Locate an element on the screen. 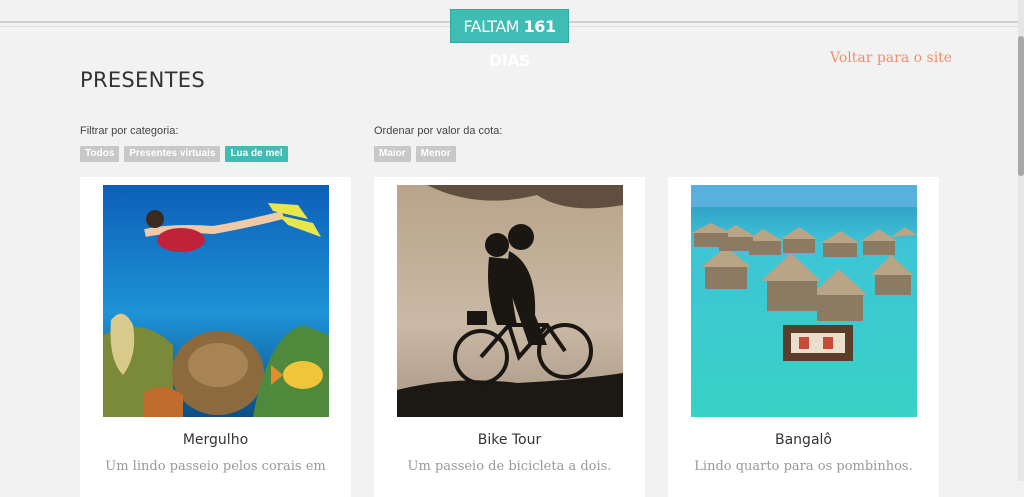 This screenshot has height=497, width=1024. sort-chips: Maior Menor is located at coordinates (415, 154).